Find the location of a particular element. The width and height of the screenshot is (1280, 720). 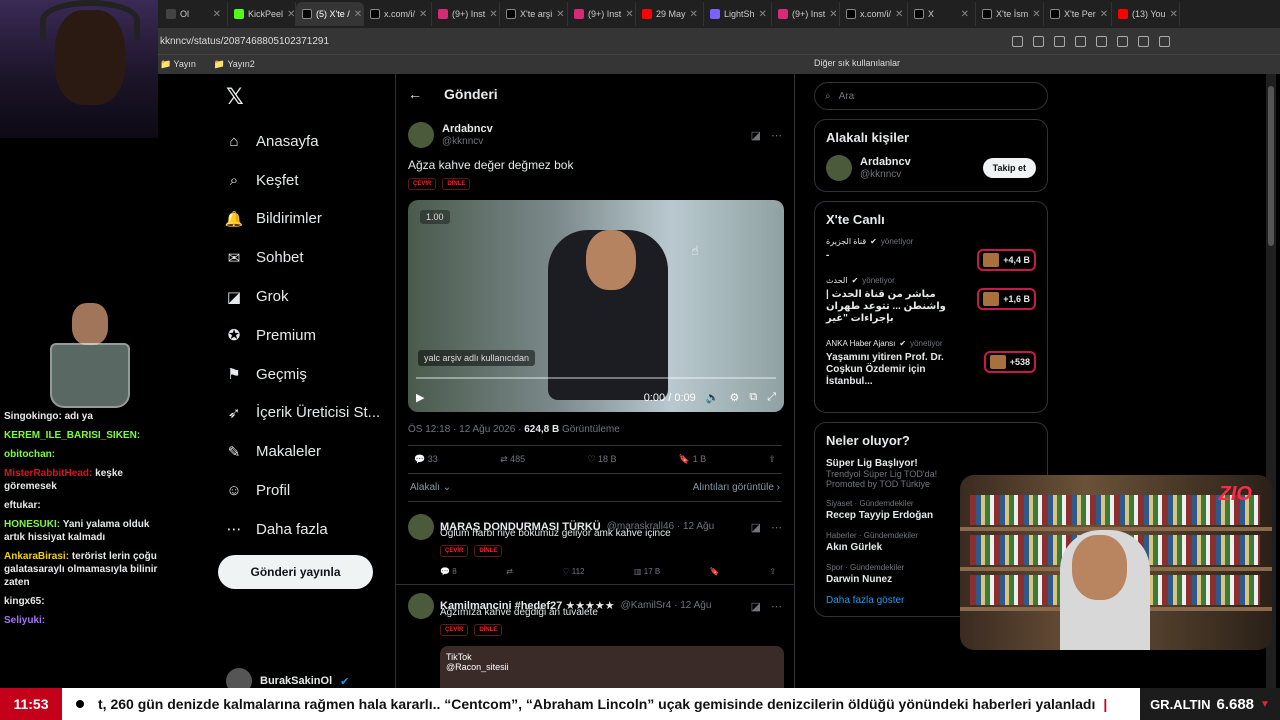

reply-media: TikTok @Racon_sitesii is located at coordinates (612, 667).